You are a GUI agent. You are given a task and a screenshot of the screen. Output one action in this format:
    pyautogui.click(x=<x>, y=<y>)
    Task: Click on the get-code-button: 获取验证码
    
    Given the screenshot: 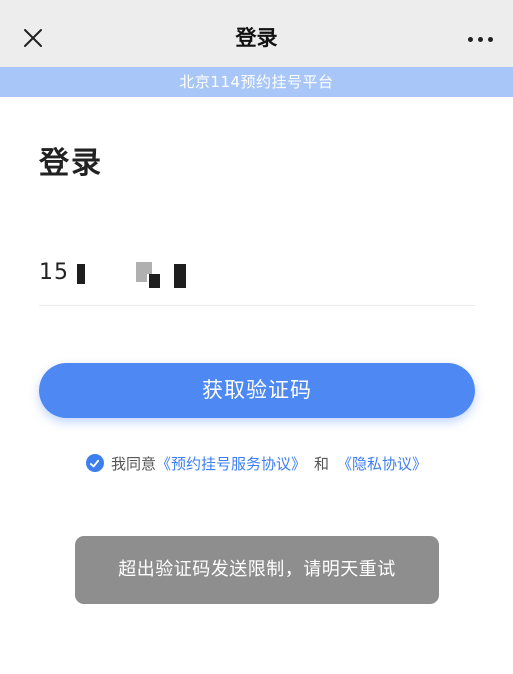 What is the action you would take?
    pyautogui.click(x=257, y=390)
    